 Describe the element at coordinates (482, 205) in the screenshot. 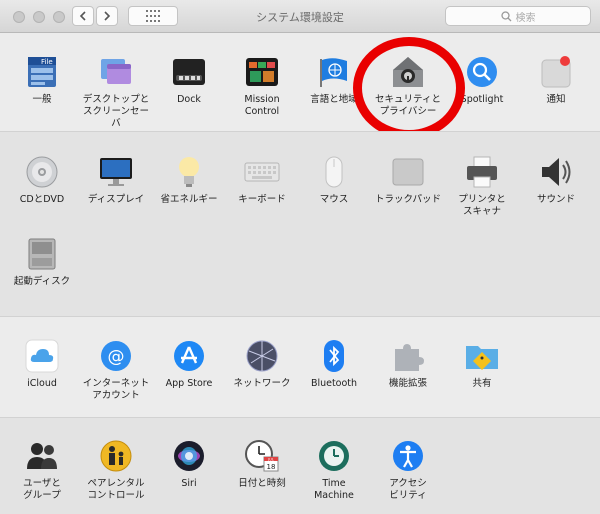

I see `pref-label: プリンタと スキャナ` at that location.